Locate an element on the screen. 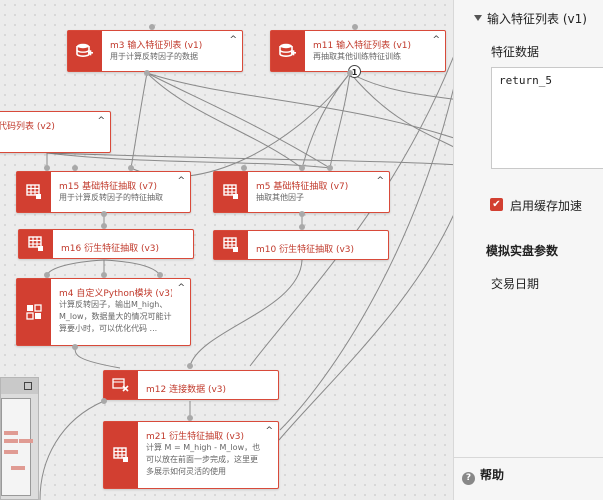 This screenshot has width=603, height=500. python-module-icon is located at coordinates (34, 312).